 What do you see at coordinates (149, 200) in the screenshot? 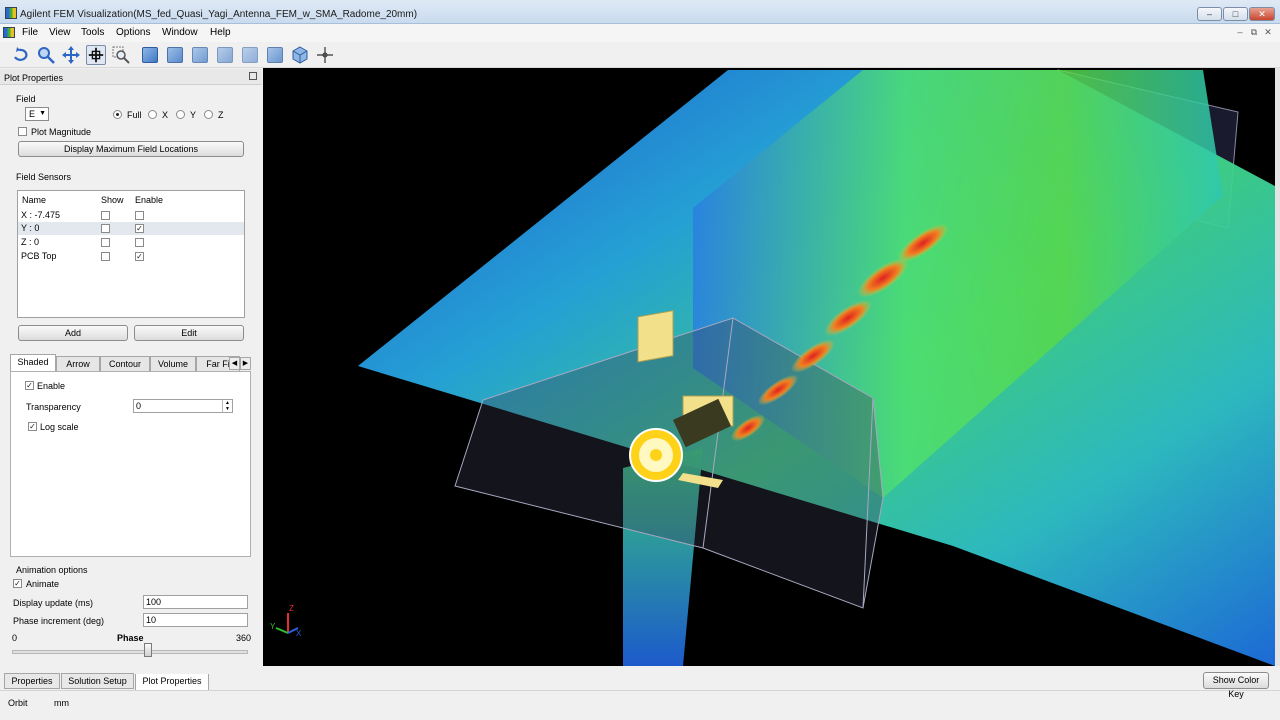
I see `column-header-enable: Enable` at bounding box center [149, 200].